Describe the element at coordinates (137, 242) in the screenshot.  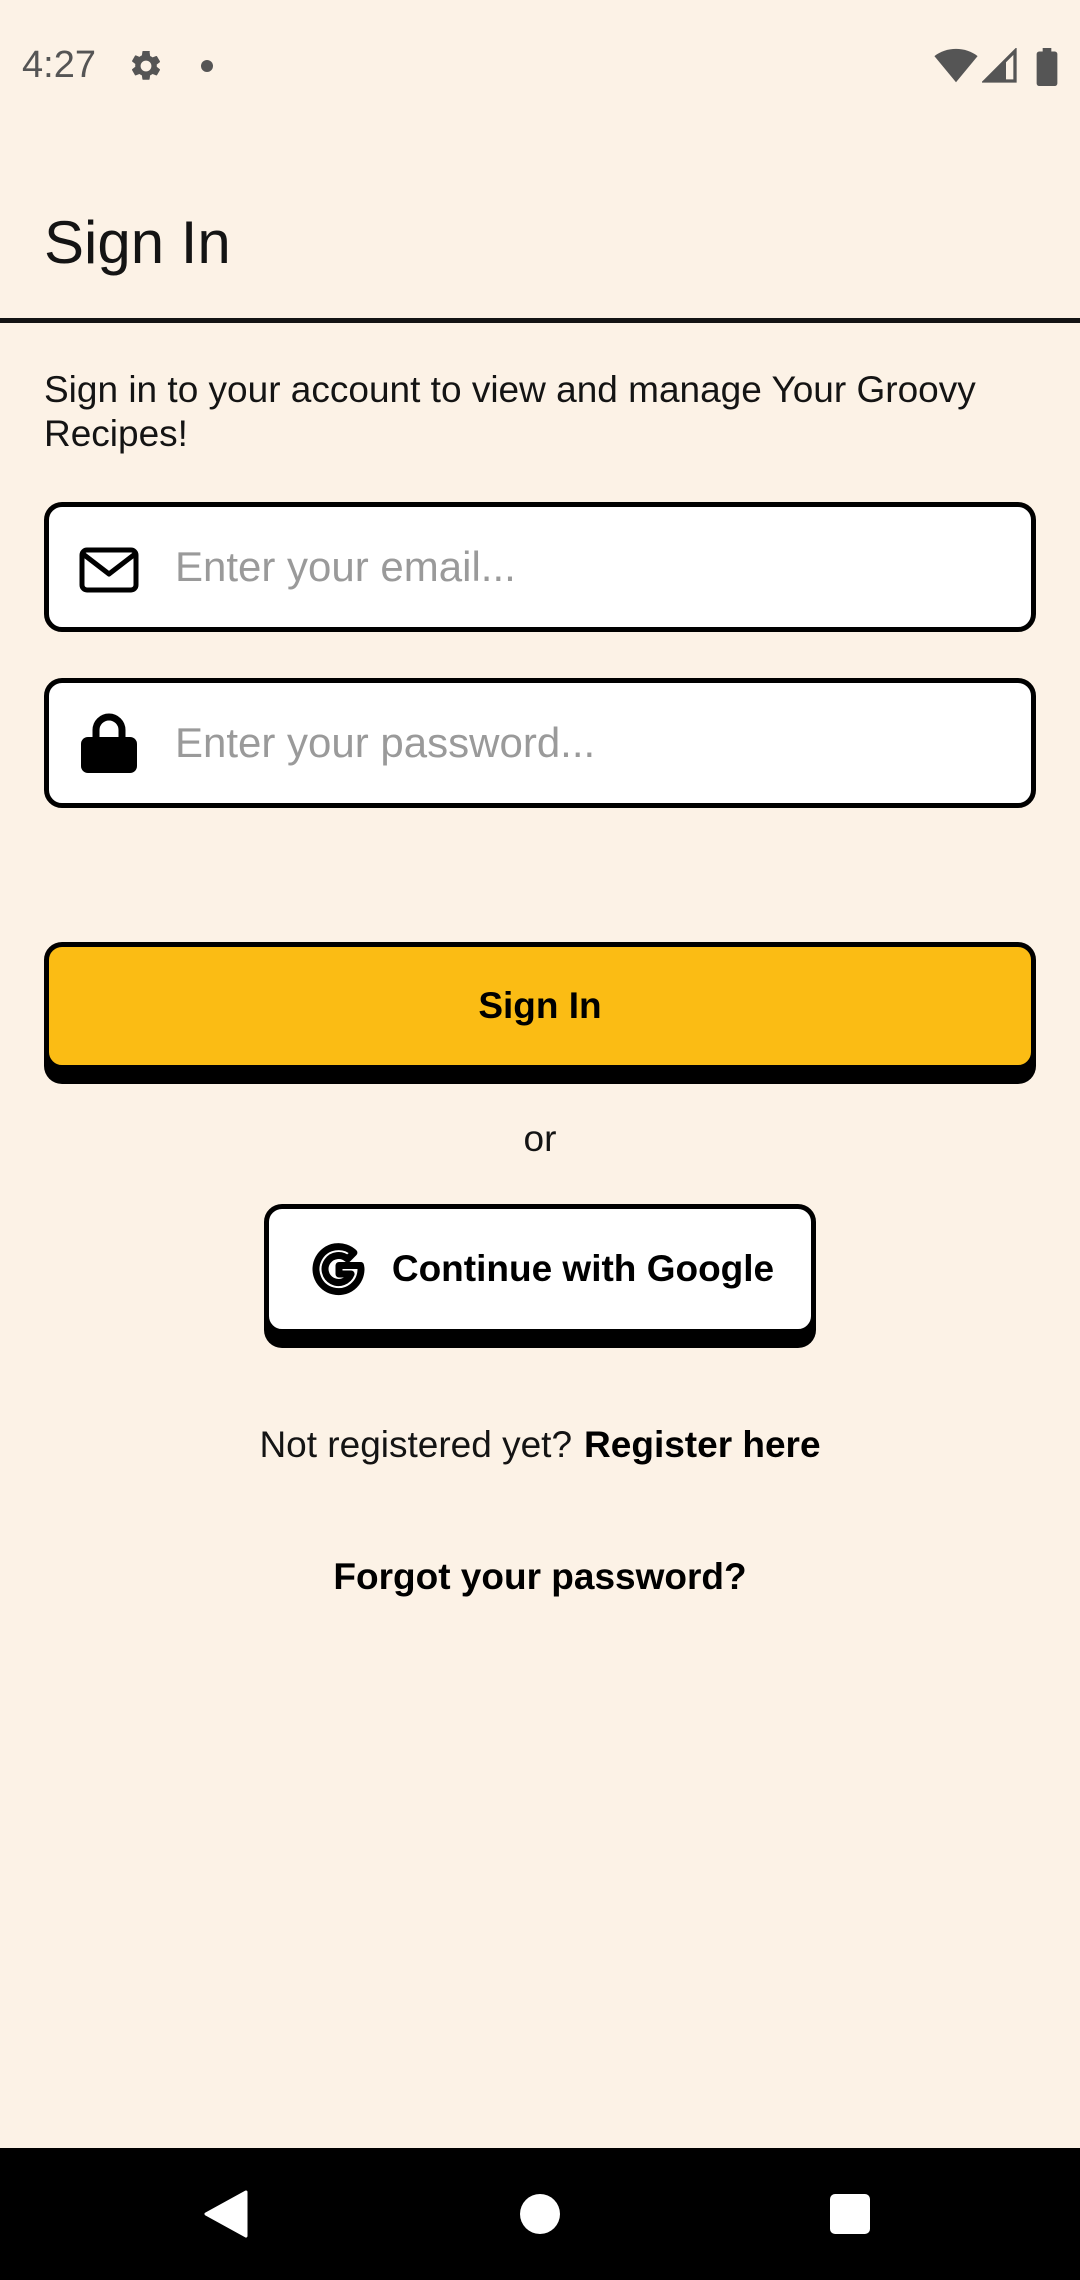
I see `page-title: Sign In` at that location.